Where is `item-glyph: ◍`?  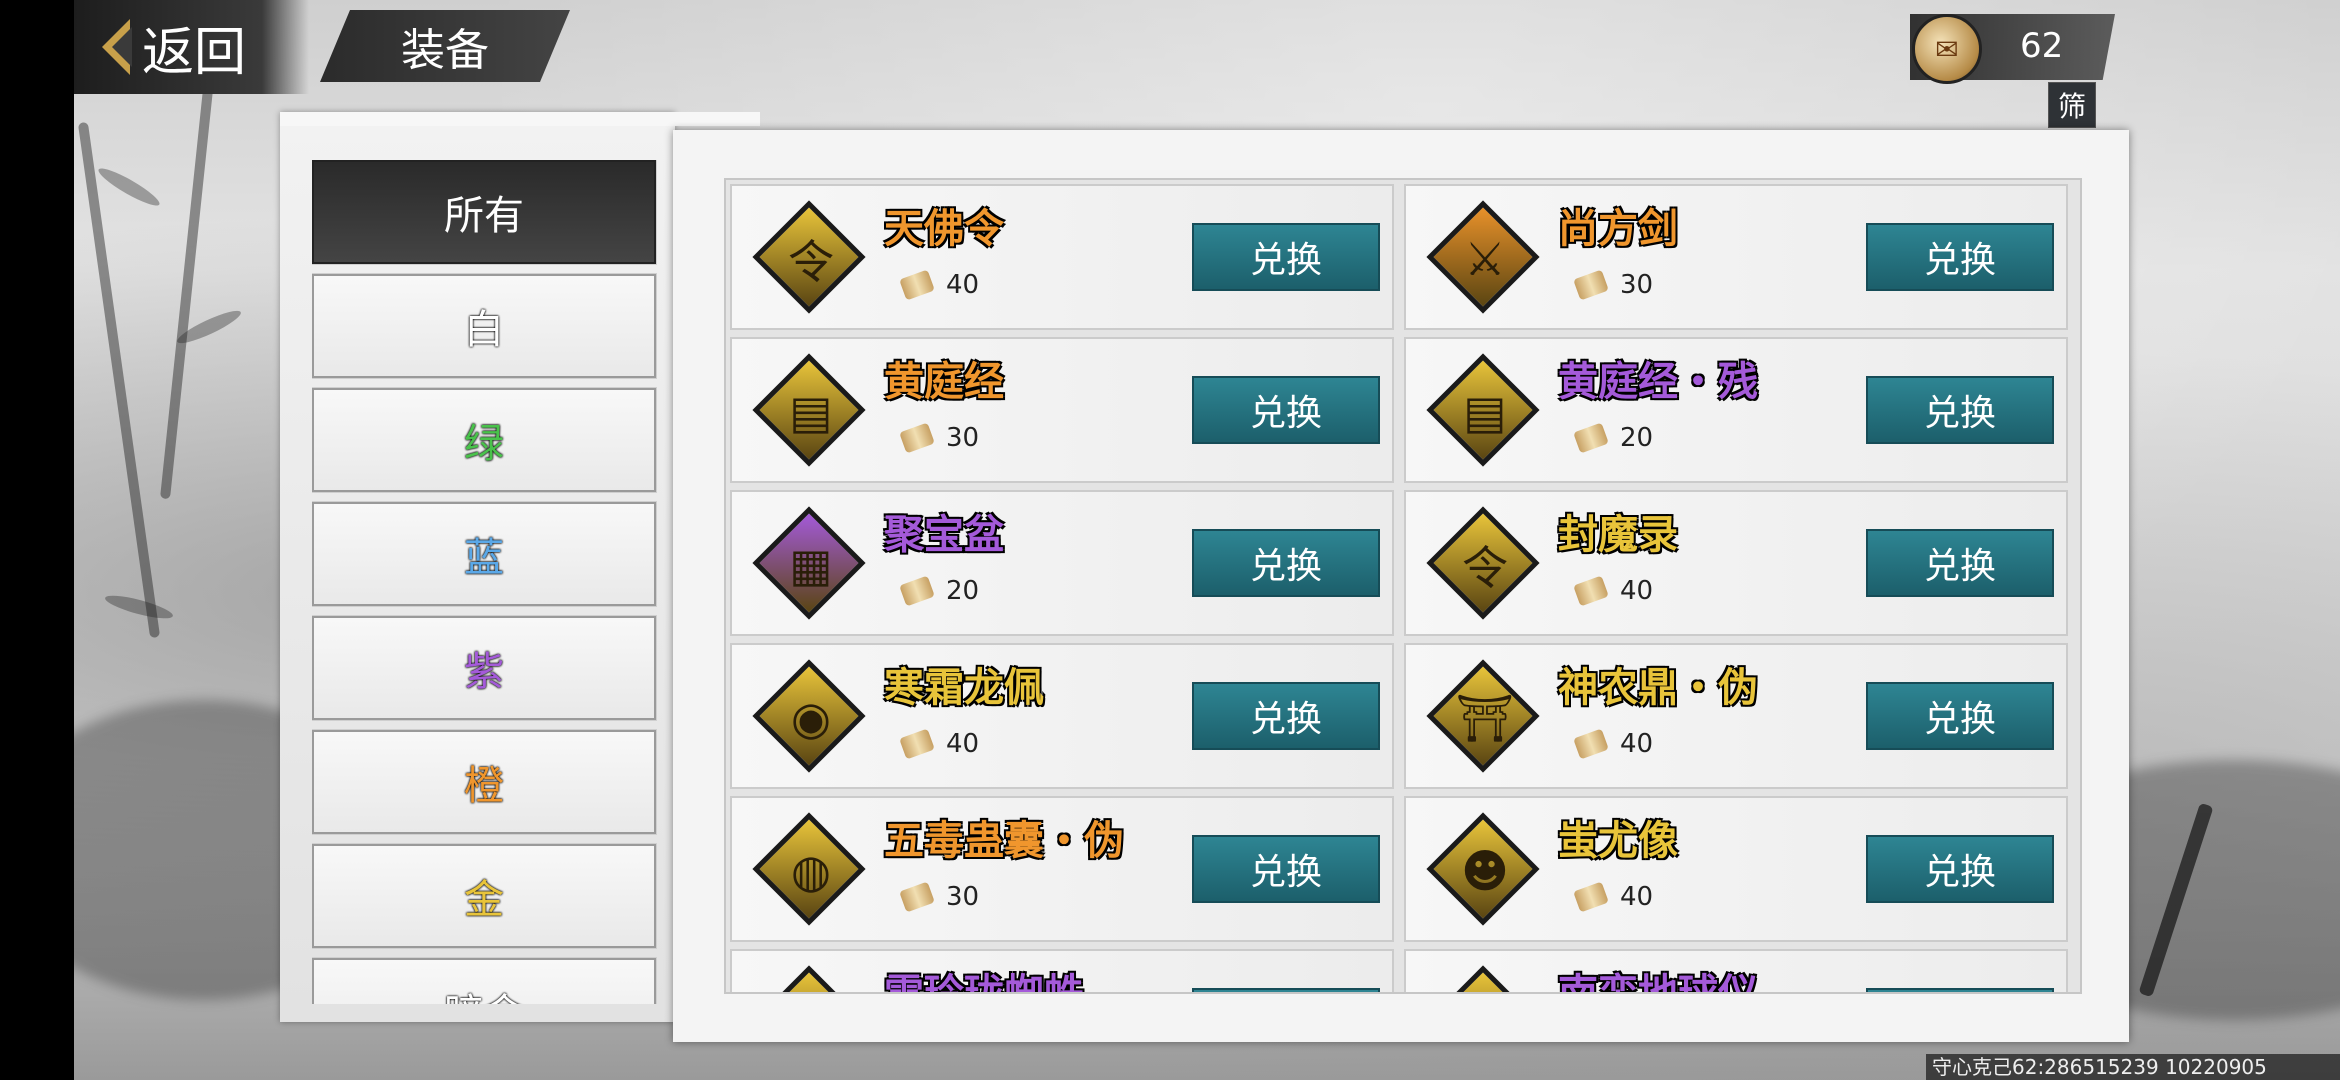 item-glyph: ◍ is located at coordinates (811, 871).